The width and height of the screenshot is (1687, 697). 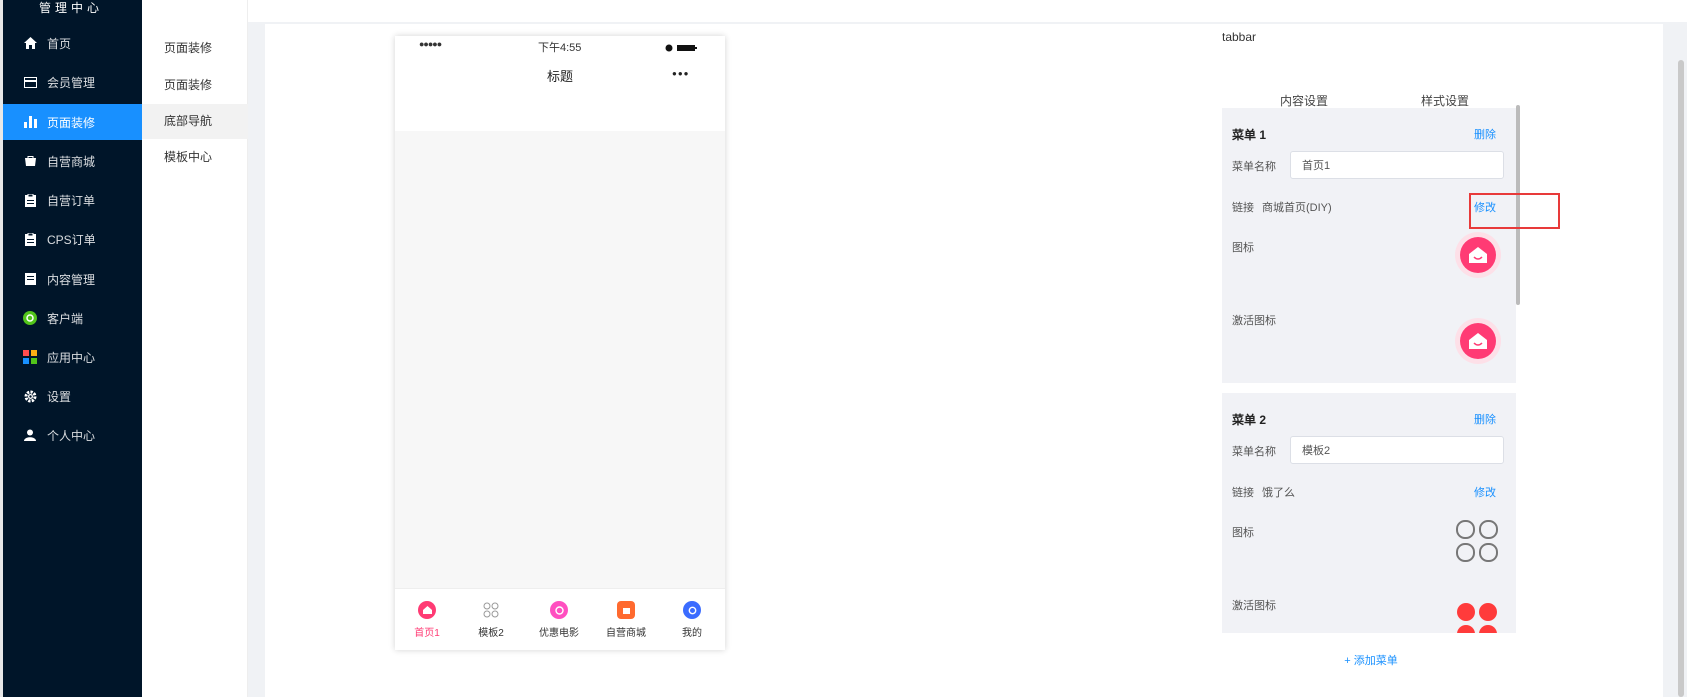 I want to click on phone-tab-home: 首页1, so click(x=427, y=620).